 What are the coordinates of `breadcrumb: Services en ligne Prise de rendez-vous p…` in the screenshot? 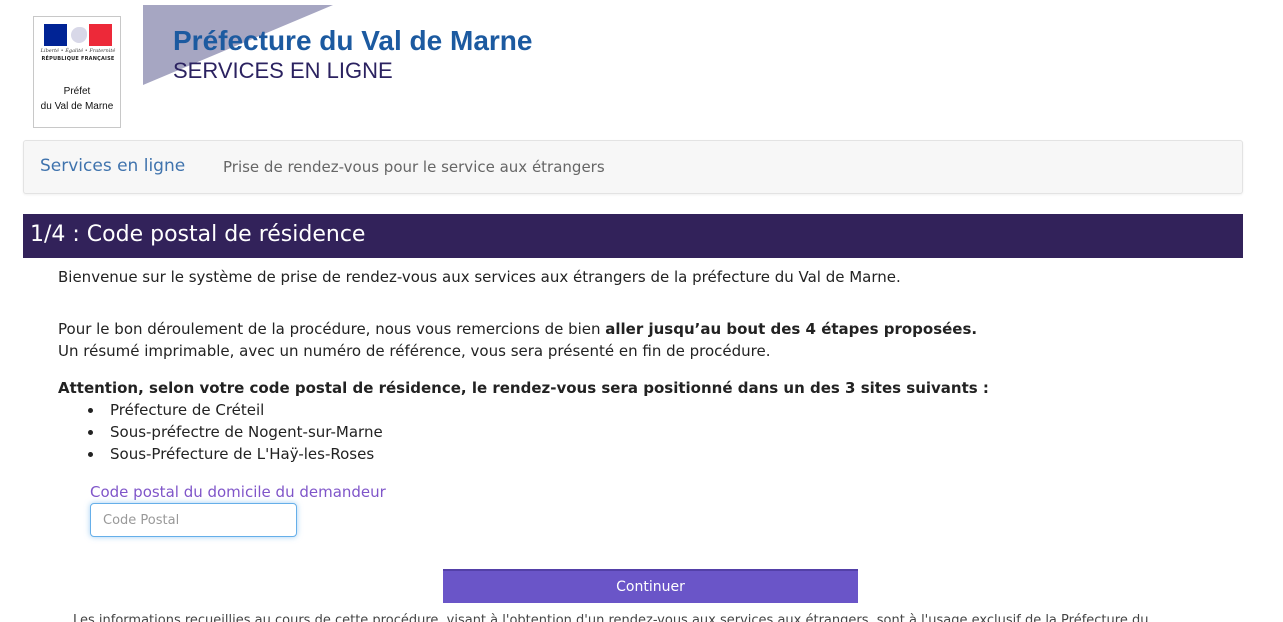 It's located at (633, 167).